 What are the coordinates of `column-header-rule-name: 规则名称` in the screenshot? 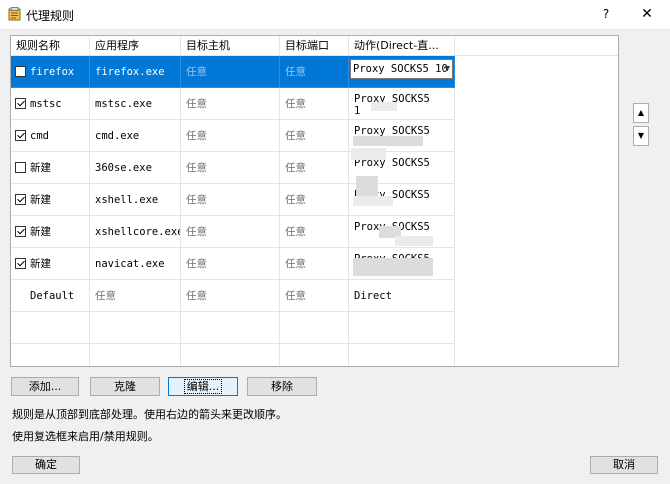 It's located at (50, 45).